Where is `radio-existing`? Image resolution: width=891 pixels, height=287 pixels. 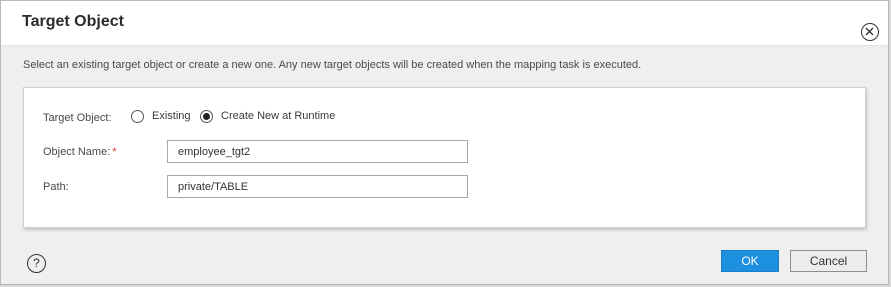
radio-existing is located at coordinates (137, 116).